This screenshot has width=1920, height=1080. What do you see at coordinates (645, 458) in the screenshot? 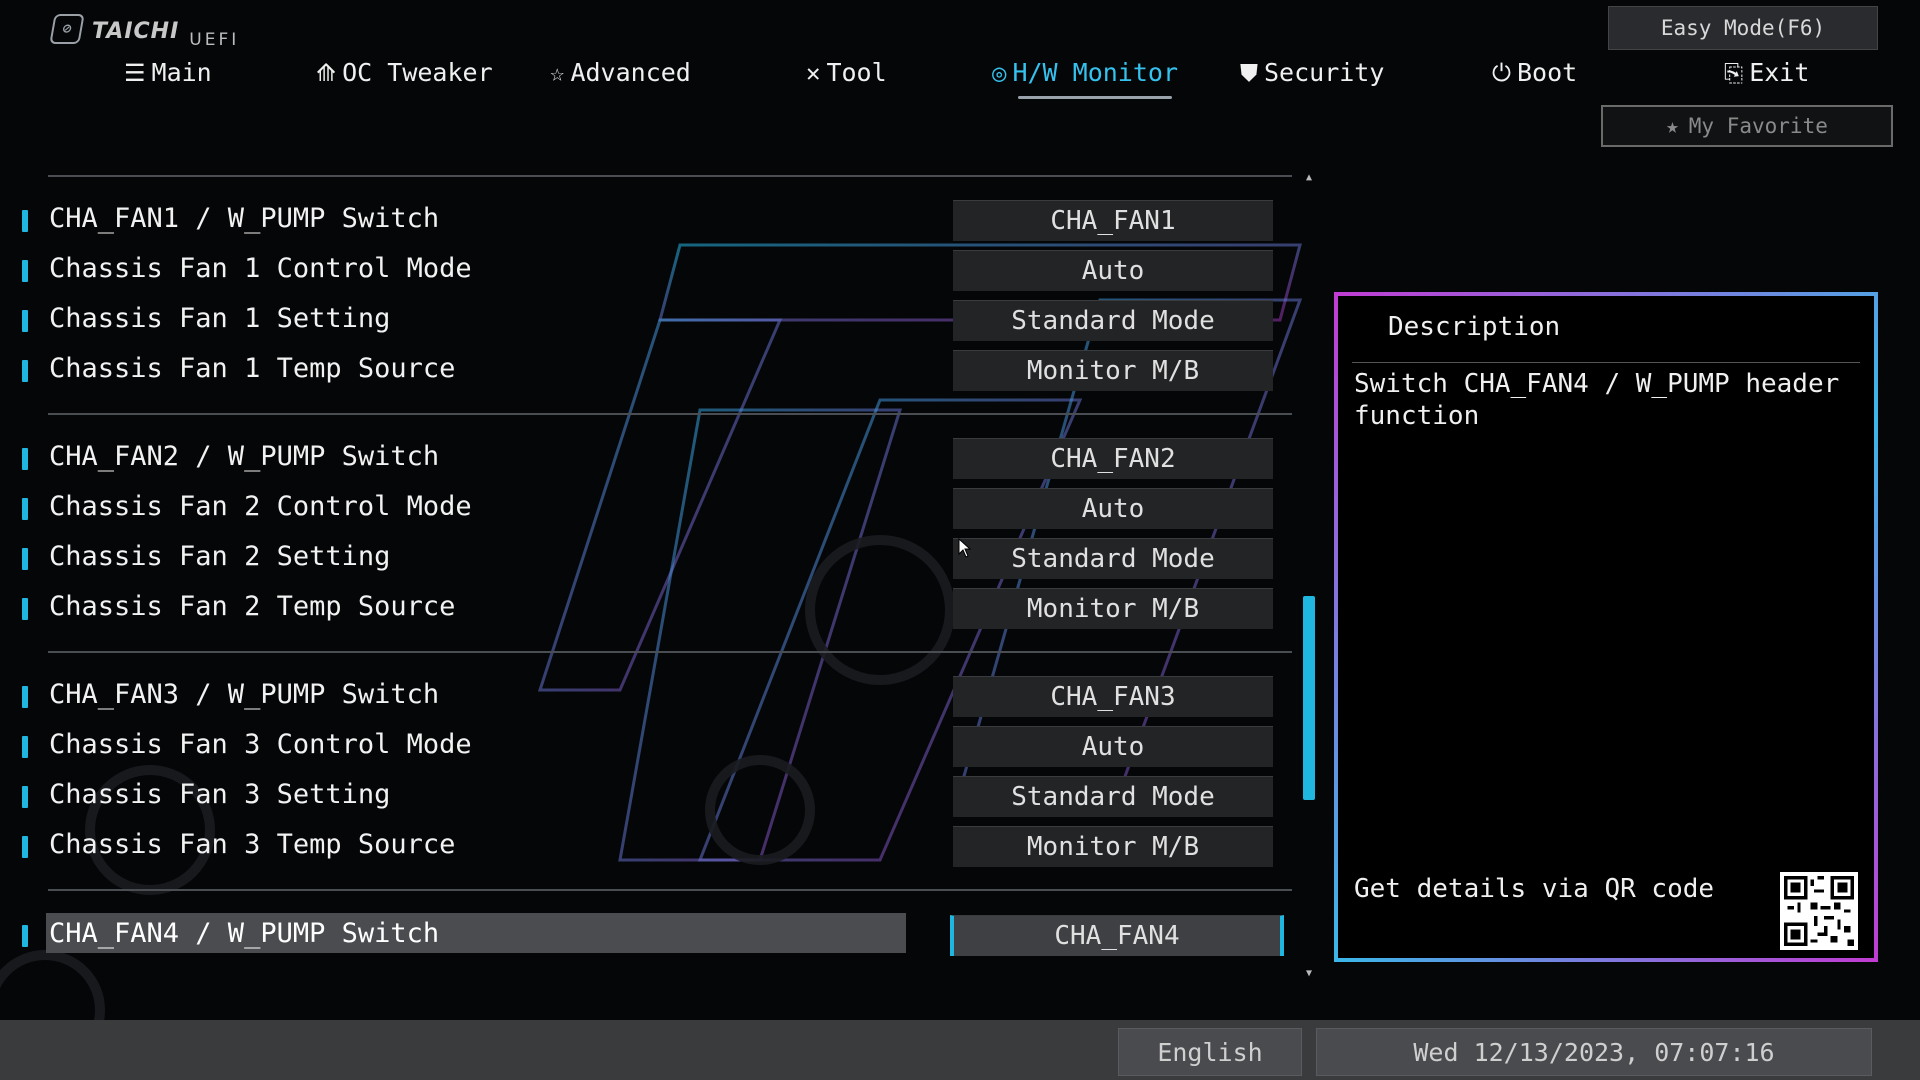
I see `setting-row: CHA_FAN2 / W_PUMP Switch CHA_FAN2` at bounding box center [645, 458].